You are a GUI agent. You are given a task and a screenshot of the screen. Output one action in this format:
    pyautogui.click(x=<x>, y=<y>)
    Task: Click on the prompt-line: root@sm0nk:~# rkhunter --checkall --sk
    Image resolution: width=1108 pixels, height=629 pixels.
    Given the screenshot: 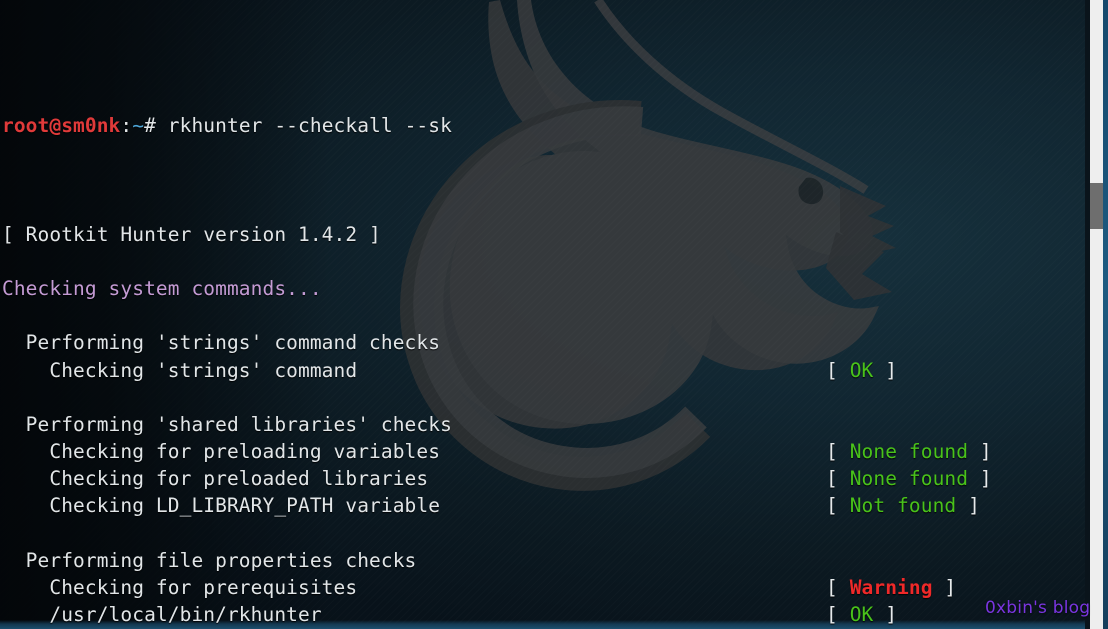 What is the action you would take?
    pyautogui.click(x=542, y=125)
    